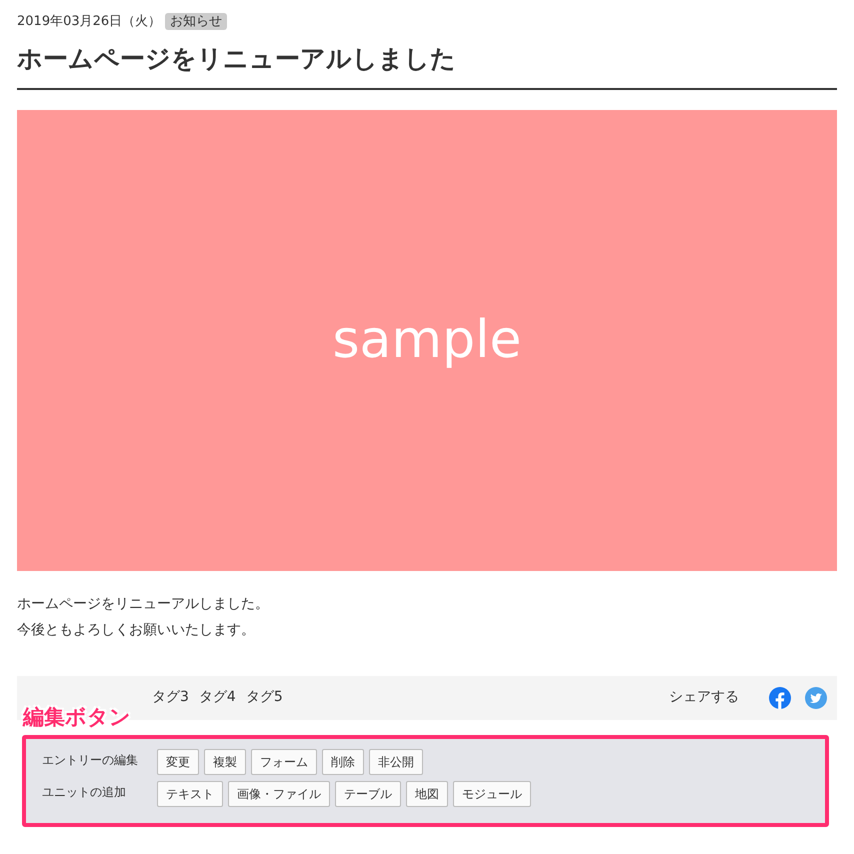  Describe the element at coordinates (84, 792) in the screenshot. I see `row-label: ユニットの追加` at that location.